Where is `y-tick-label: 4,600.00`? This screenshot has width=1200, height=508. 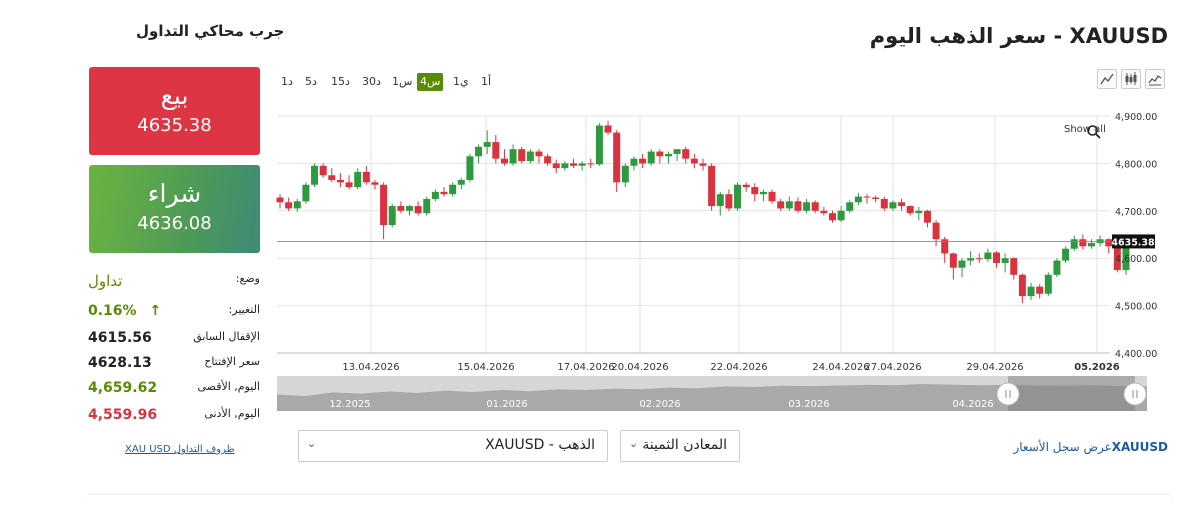
y-tick-label: 4,600.00 is located at coordinates (1136, 259).